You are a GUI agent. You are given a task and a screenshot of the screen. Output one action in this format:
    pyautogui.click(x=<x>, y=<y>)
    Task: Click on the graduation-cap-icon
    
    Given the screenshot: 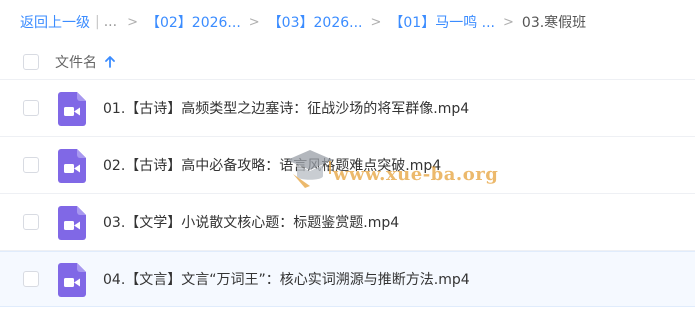 What is the action you would take?
    pyautogui.click(x=310, y=169)
    